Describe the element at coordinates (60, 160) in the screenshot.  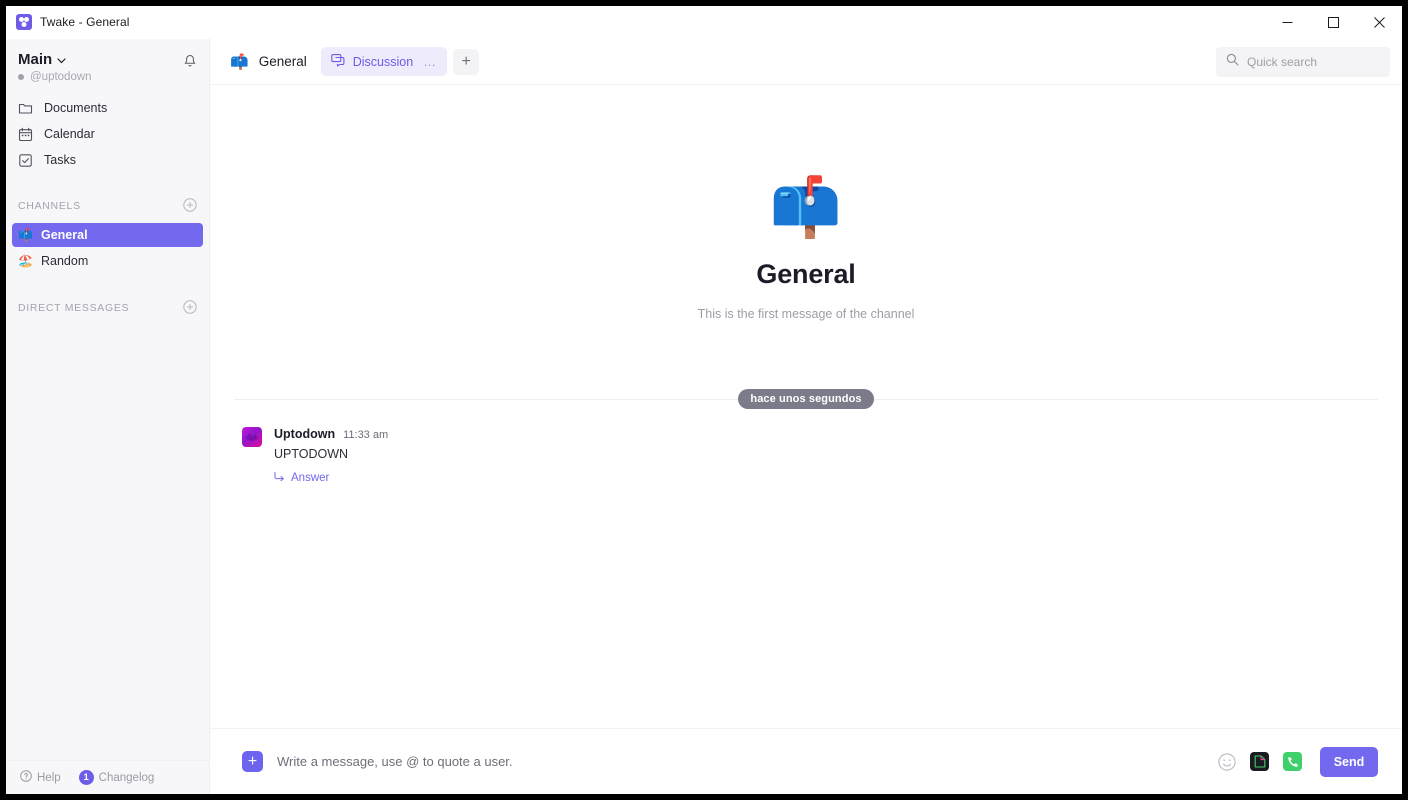
I see `sidebar-item-label: Tasks` at that location.